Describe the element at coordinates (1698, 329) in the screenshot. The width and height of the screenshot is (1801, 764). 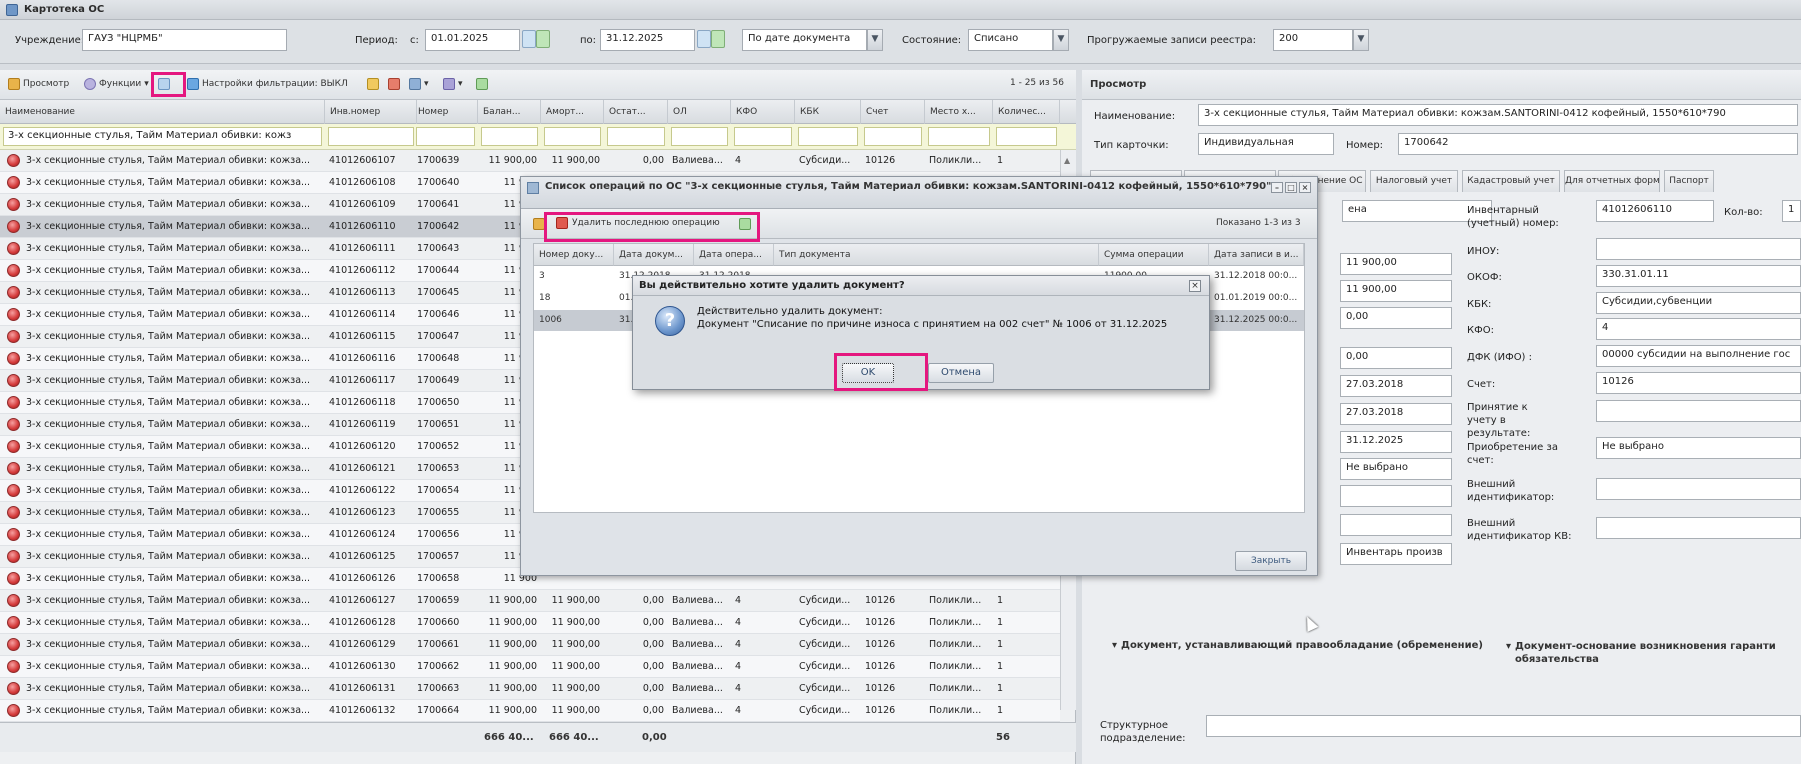
I see `kfo-field: 4` at that location.